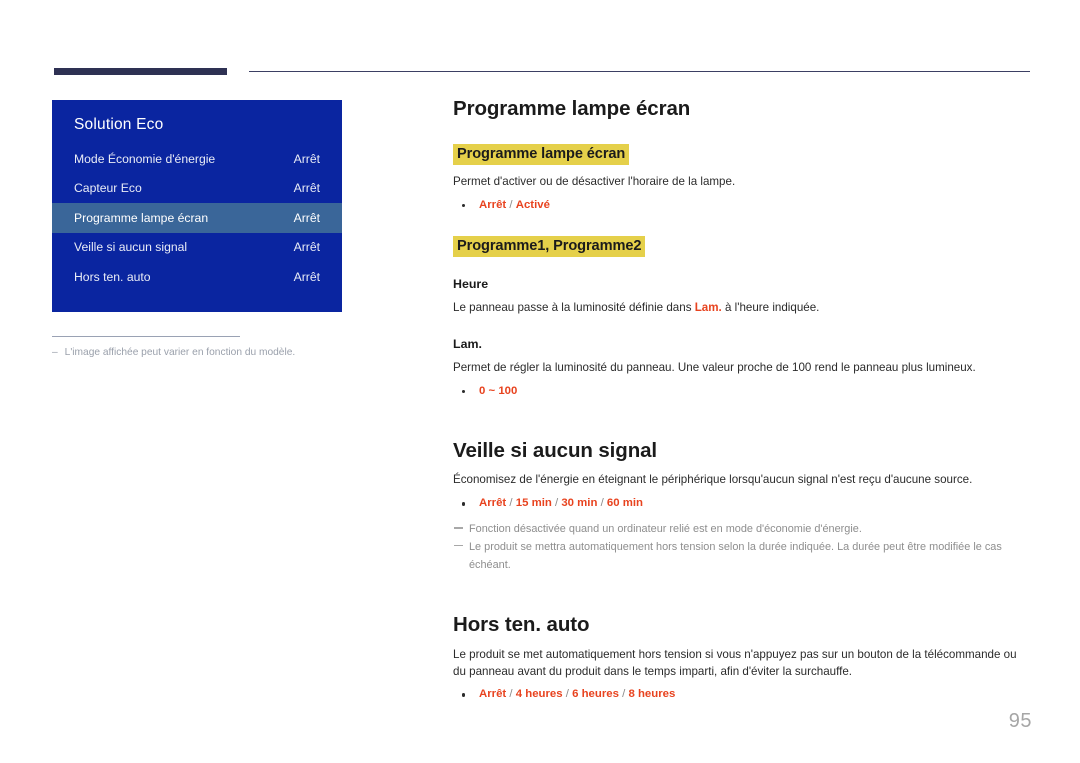 This screenshot has height=763, width=1080. I want to click on option-list-lam: 0 ~ 100, so click(742, 391).